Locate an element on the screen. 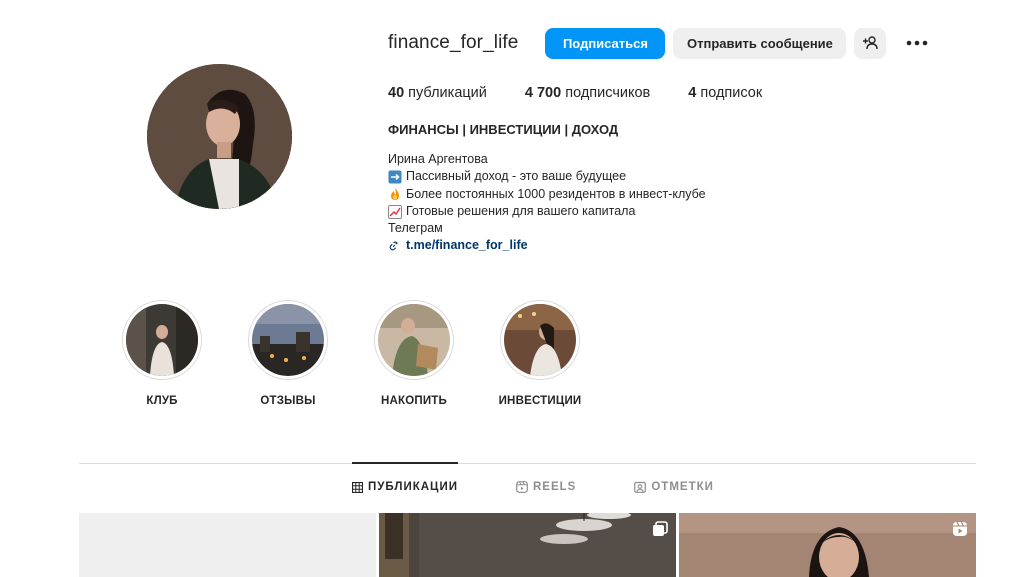 Image resolution: width=1024 pixels, height=577 pixels. tab-reels: REELS is located at coordinates (546, 487).